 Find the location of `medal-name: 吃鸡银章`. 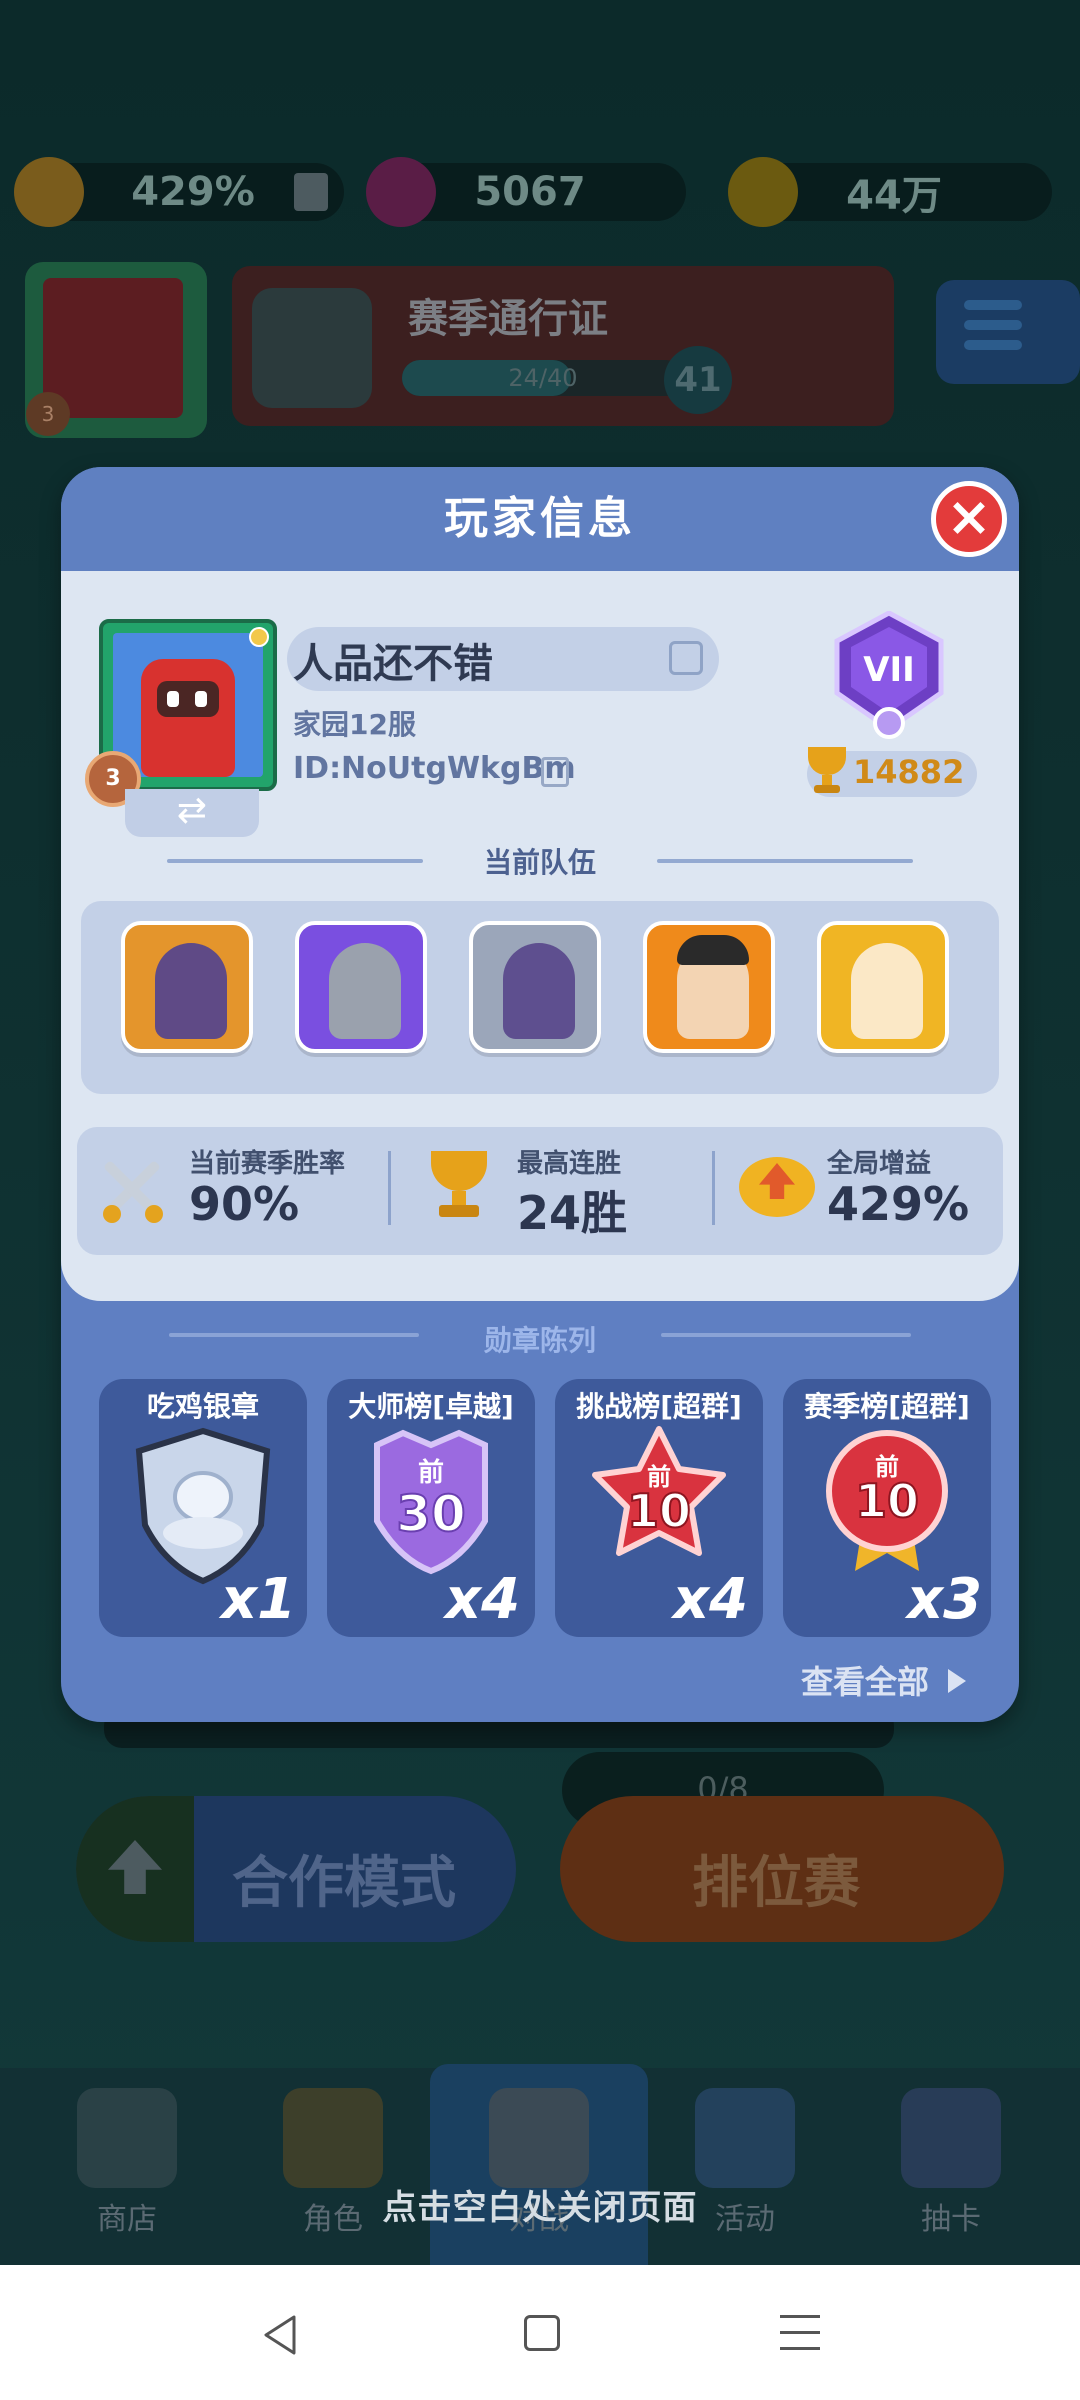

medal-name: 吃鸡银章 is located at coordinates (202, 1406).